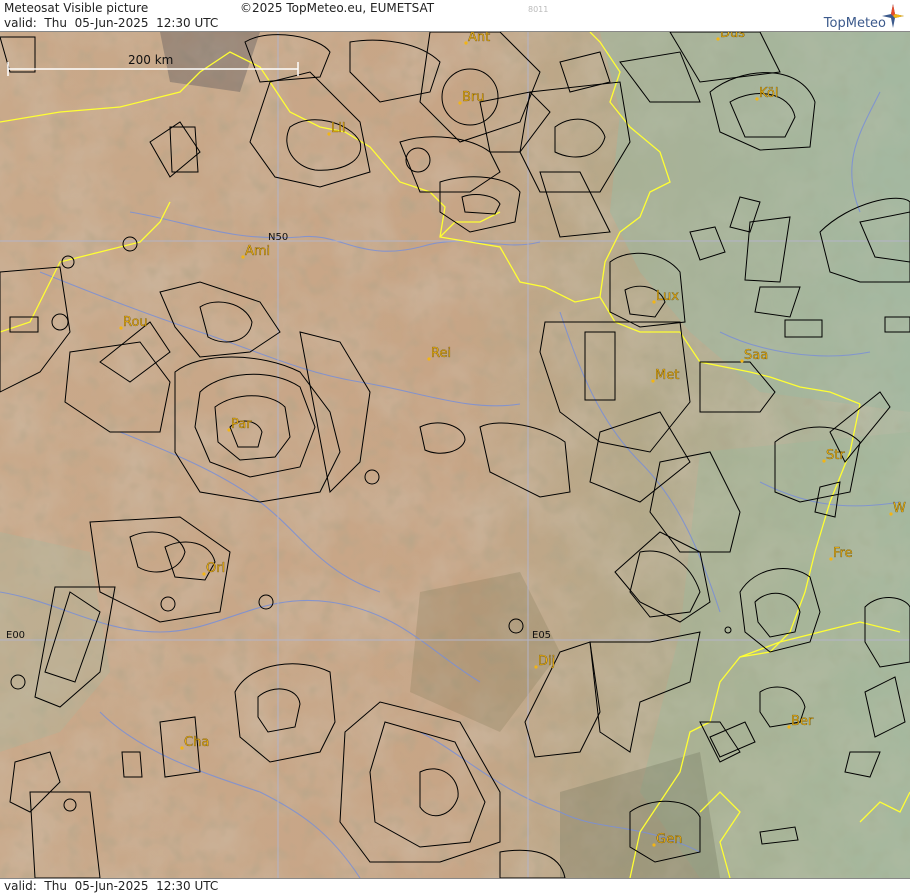 This screenshot has height=893, width=910. I want to click on city-label: Par, so click(241, 424).